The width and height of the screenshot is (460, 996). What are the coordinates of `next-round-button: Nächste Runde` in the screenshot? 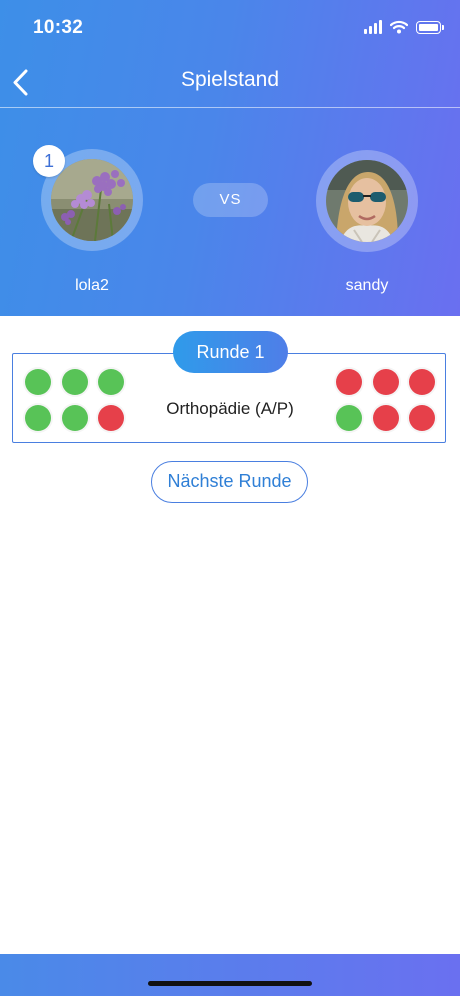 It's located at (229, 482).